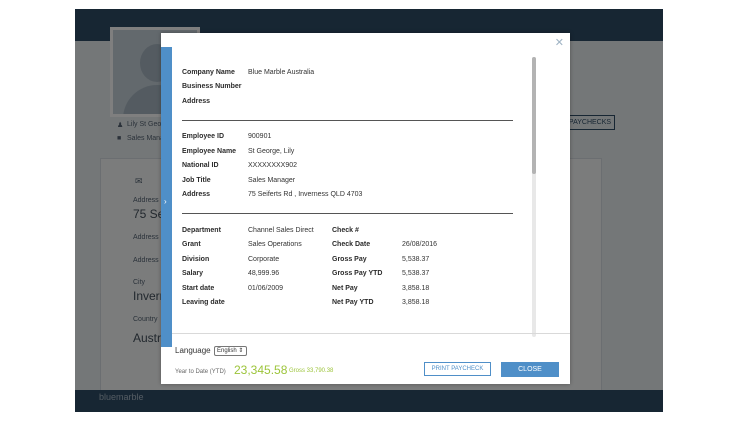 This screenshot has width=750, height=422. Describe the element at coordinates (203, 302) in the screenshot. I see `field-label: Leaving date` at that location.